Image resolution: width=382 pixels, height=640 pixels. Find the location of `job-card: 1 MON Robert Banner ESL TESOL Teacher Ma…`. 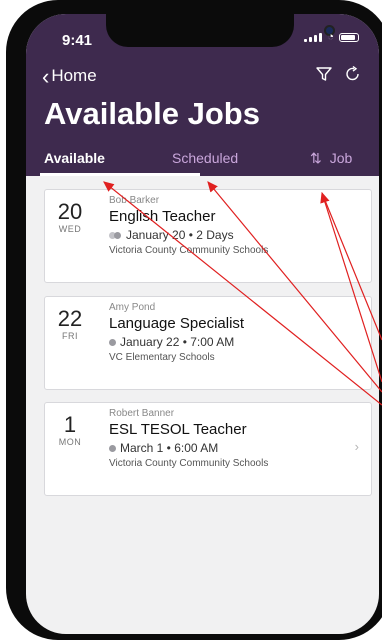

job-card: 1 MON Robert Banner ESL TESOL Teacher Ma… is located at coordinates (208, 449).